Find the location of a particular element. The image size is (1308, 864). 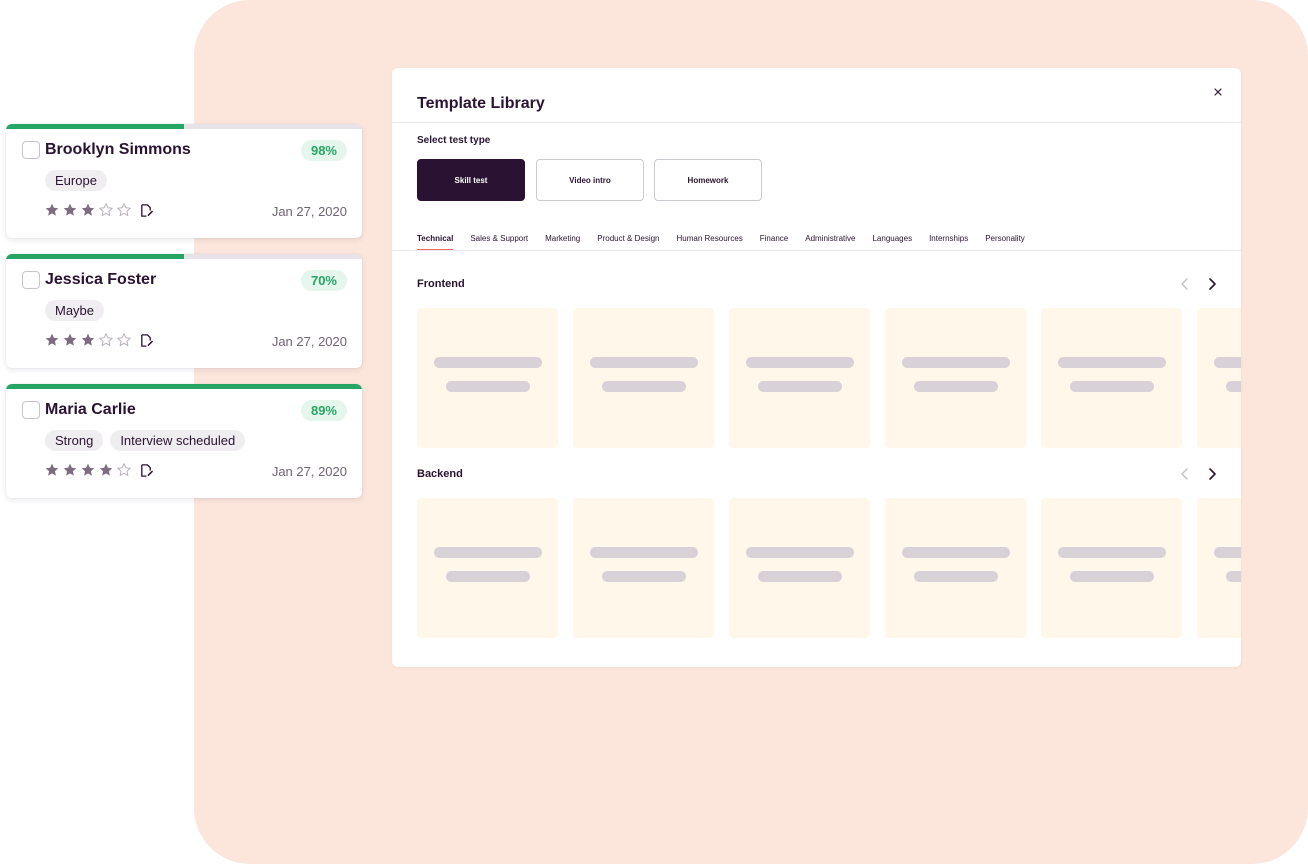

close-icon is located at coordinates (1218, 92).